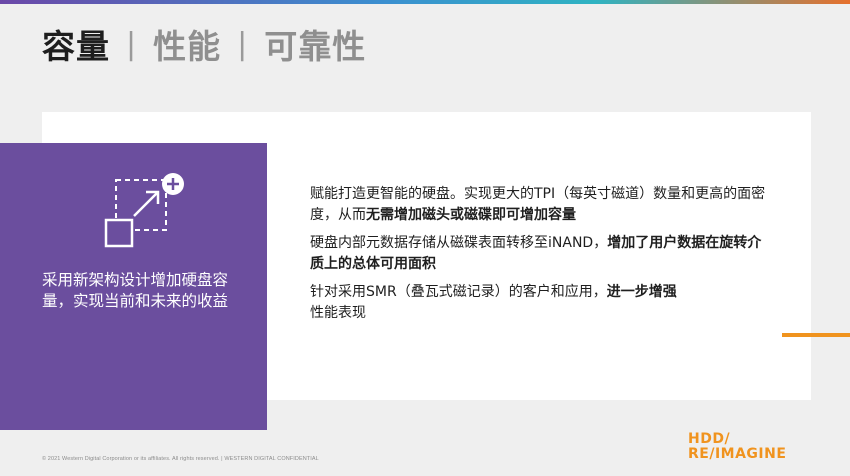 Image resolution: width=850 pixels, height=476 pixels. I want to click on panel-description: 采用新架构设计增加硬盘容量，实现当前和未来的收益, so click(135, 290).